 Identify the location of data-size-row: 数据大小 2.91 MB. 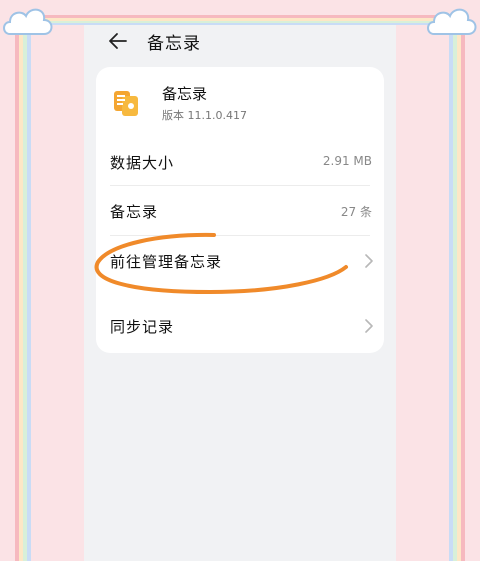
(240, 162).